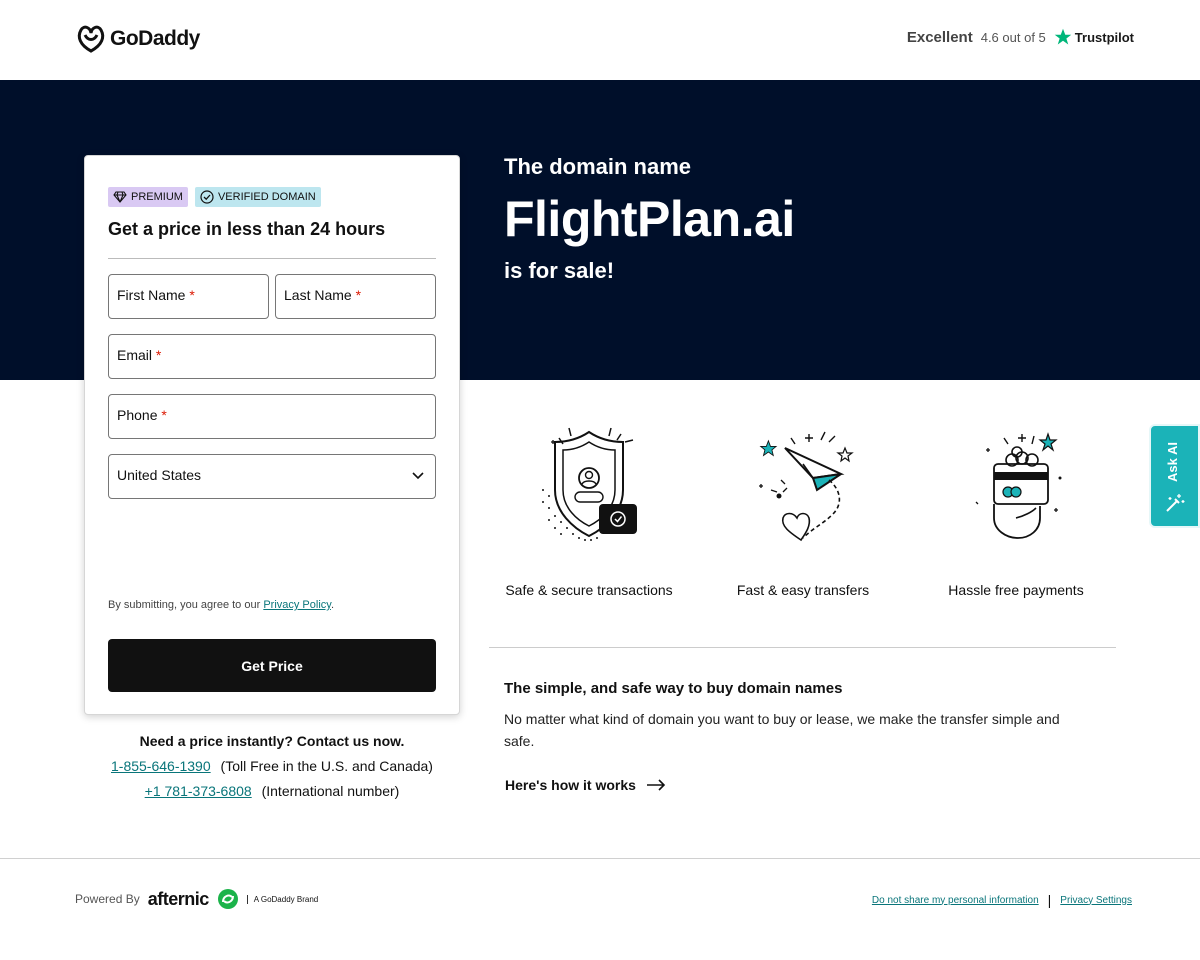 This screenshot has width=1200, height=960. Describe the element at coordinates (802, 647) in the screenshot. I see `section-divider` at that location.